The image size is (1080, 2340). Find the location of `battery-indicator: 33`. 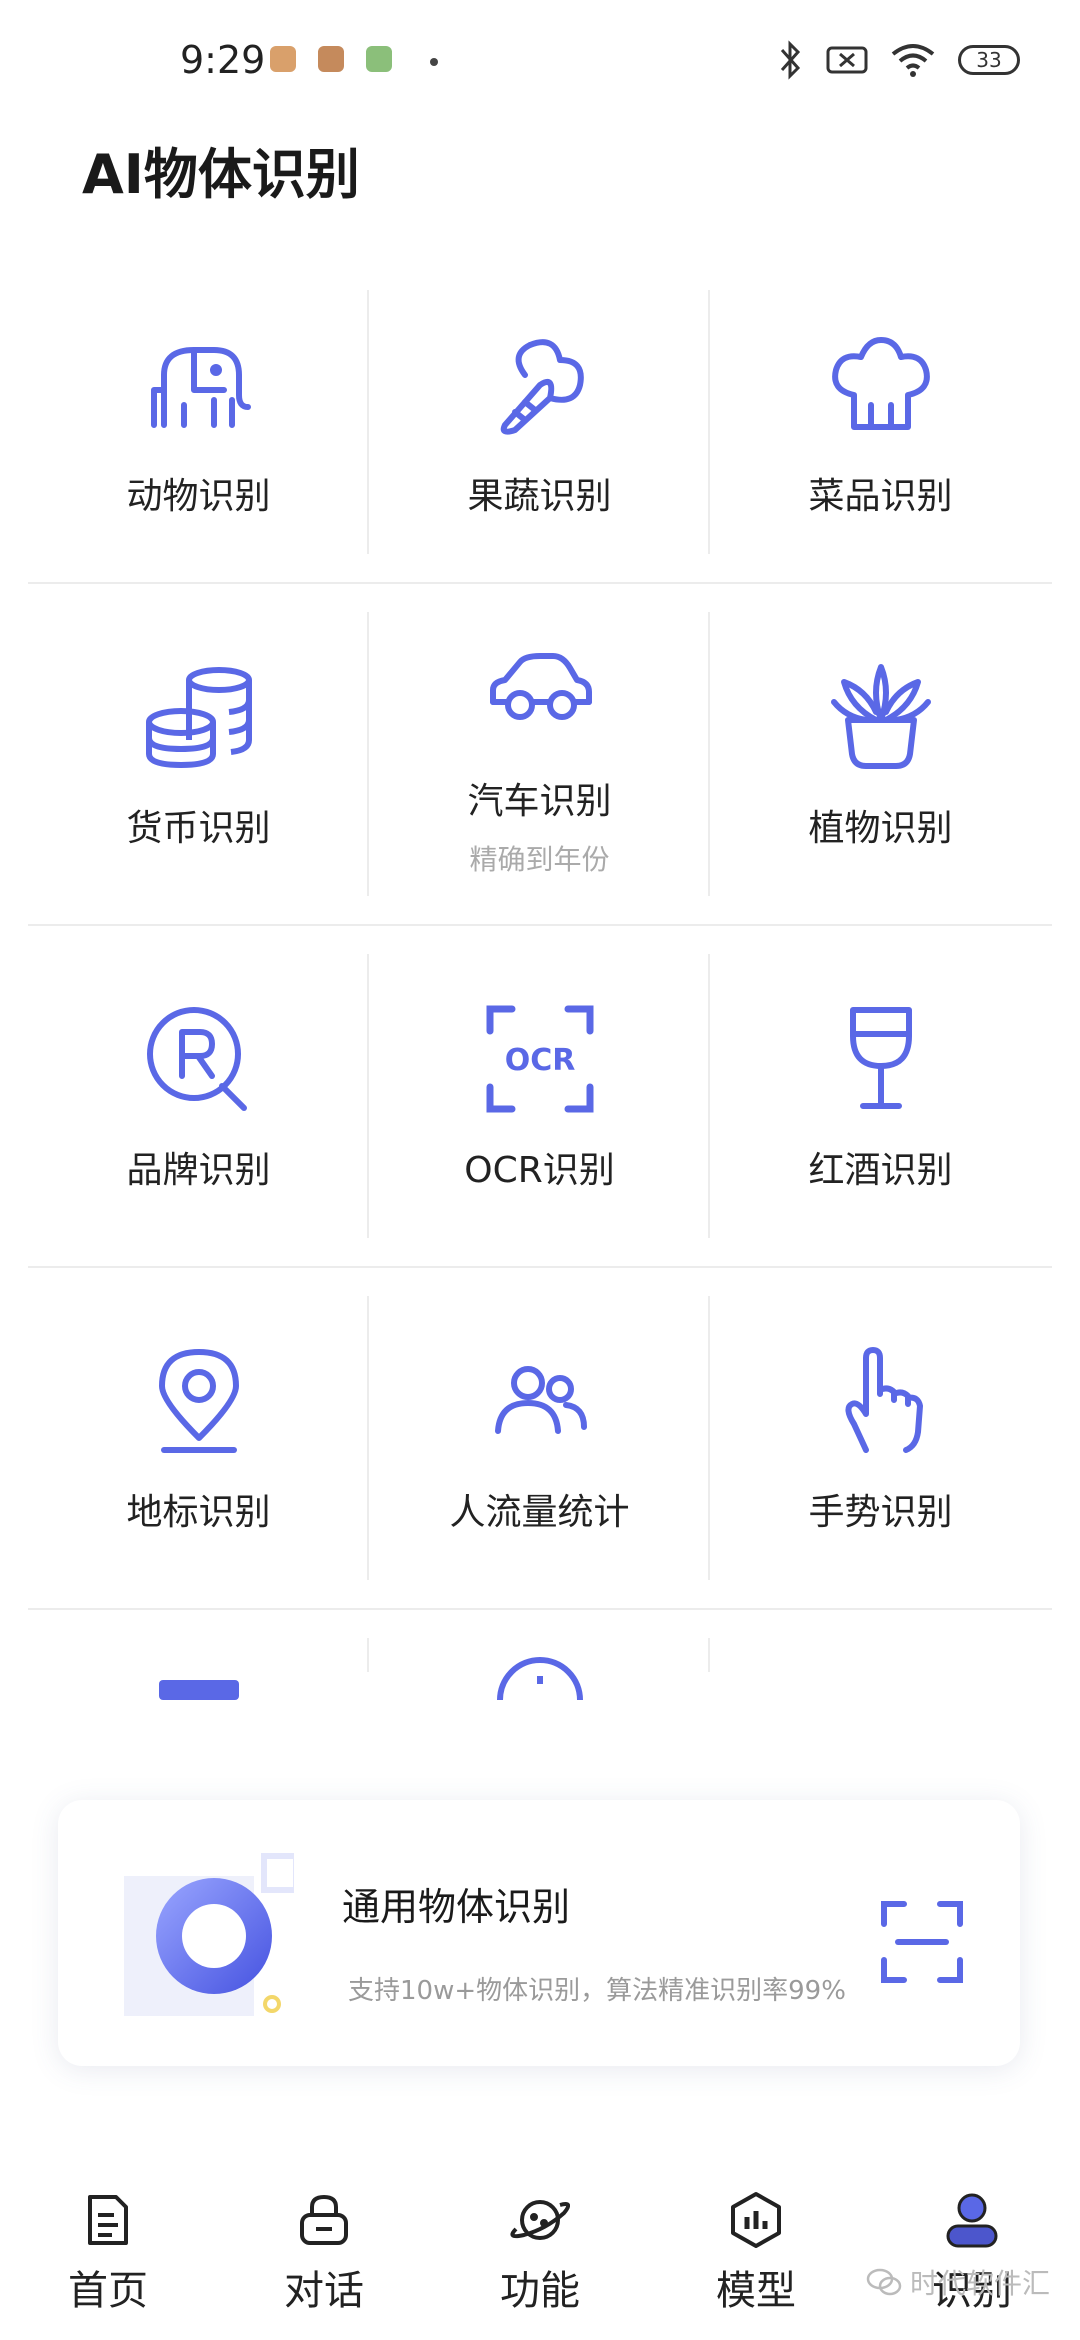

battery-indicator: 33 is located at coordinates (989, 60).